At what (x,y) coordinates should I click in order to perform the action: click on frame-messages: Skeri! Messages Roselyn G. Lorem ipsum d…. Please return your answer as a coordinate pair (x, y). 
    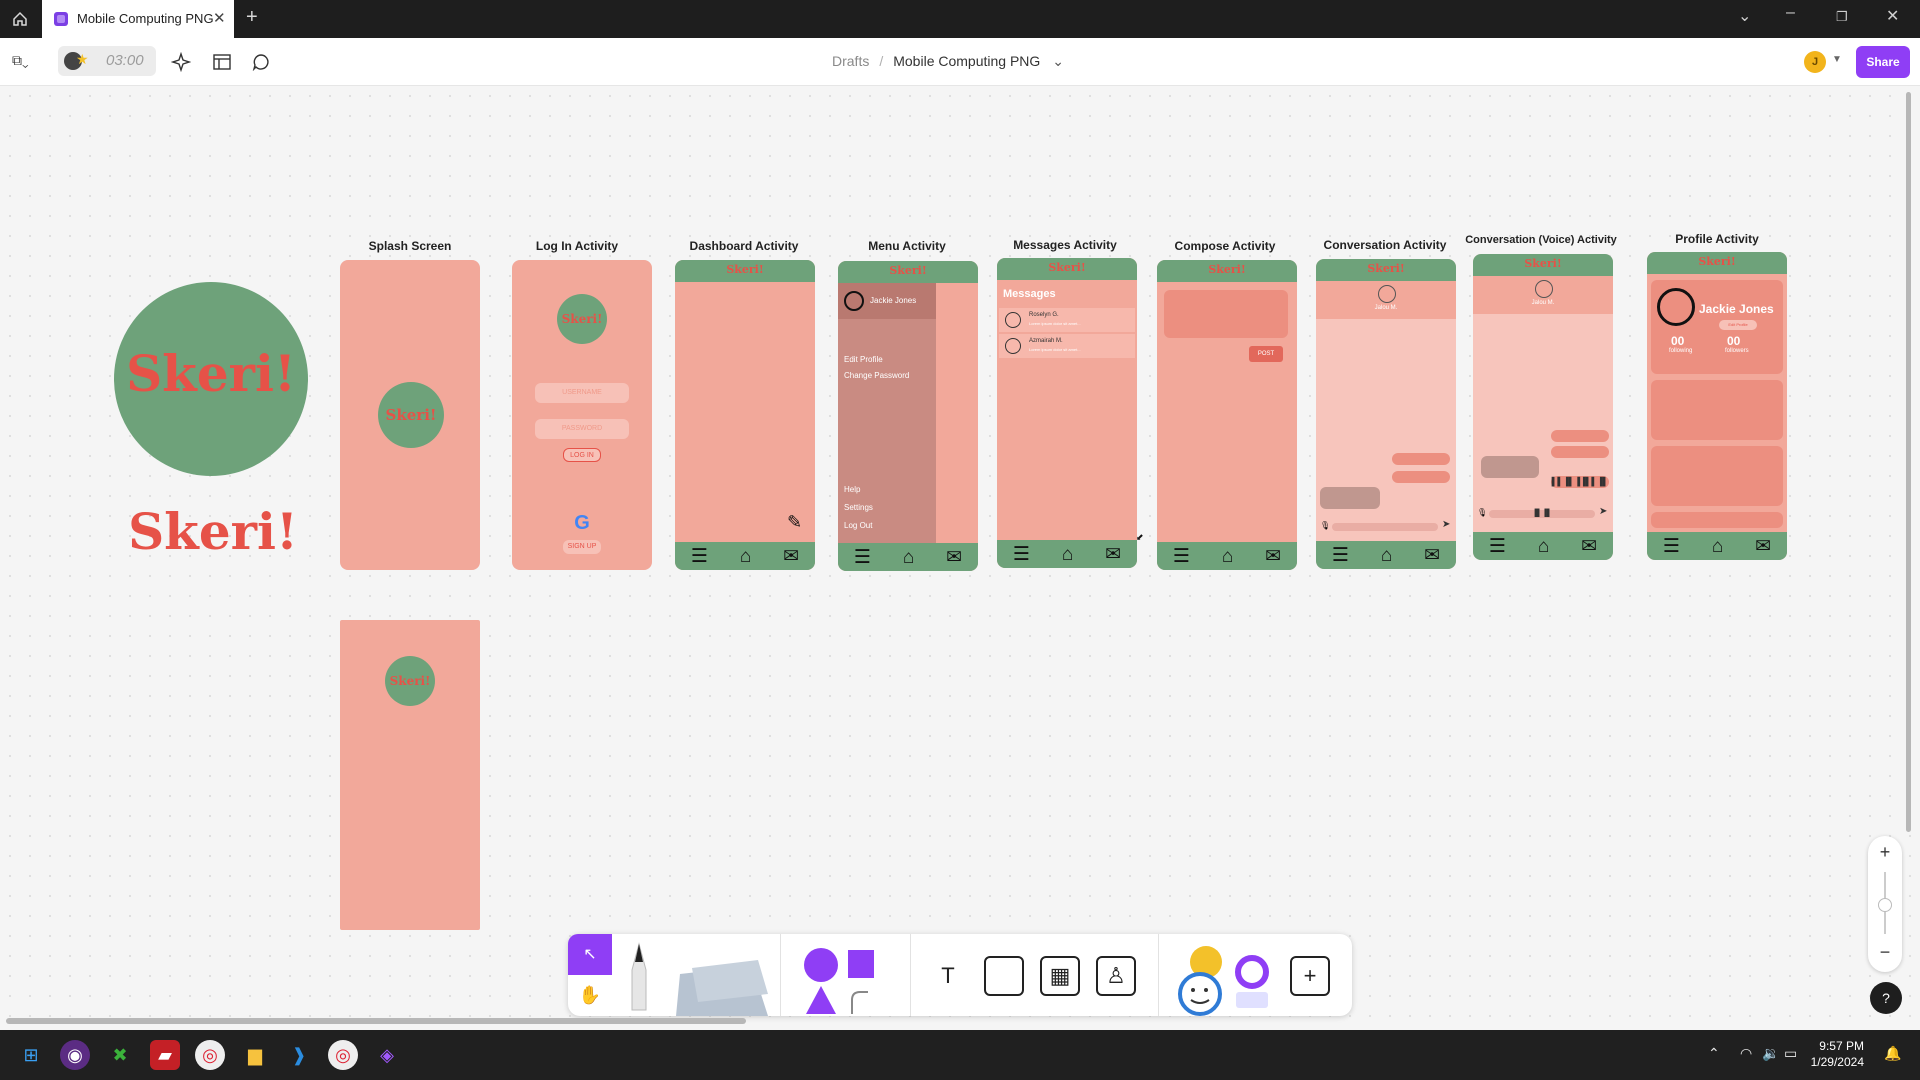
    Looking at the image, I should click on (1067, 413).